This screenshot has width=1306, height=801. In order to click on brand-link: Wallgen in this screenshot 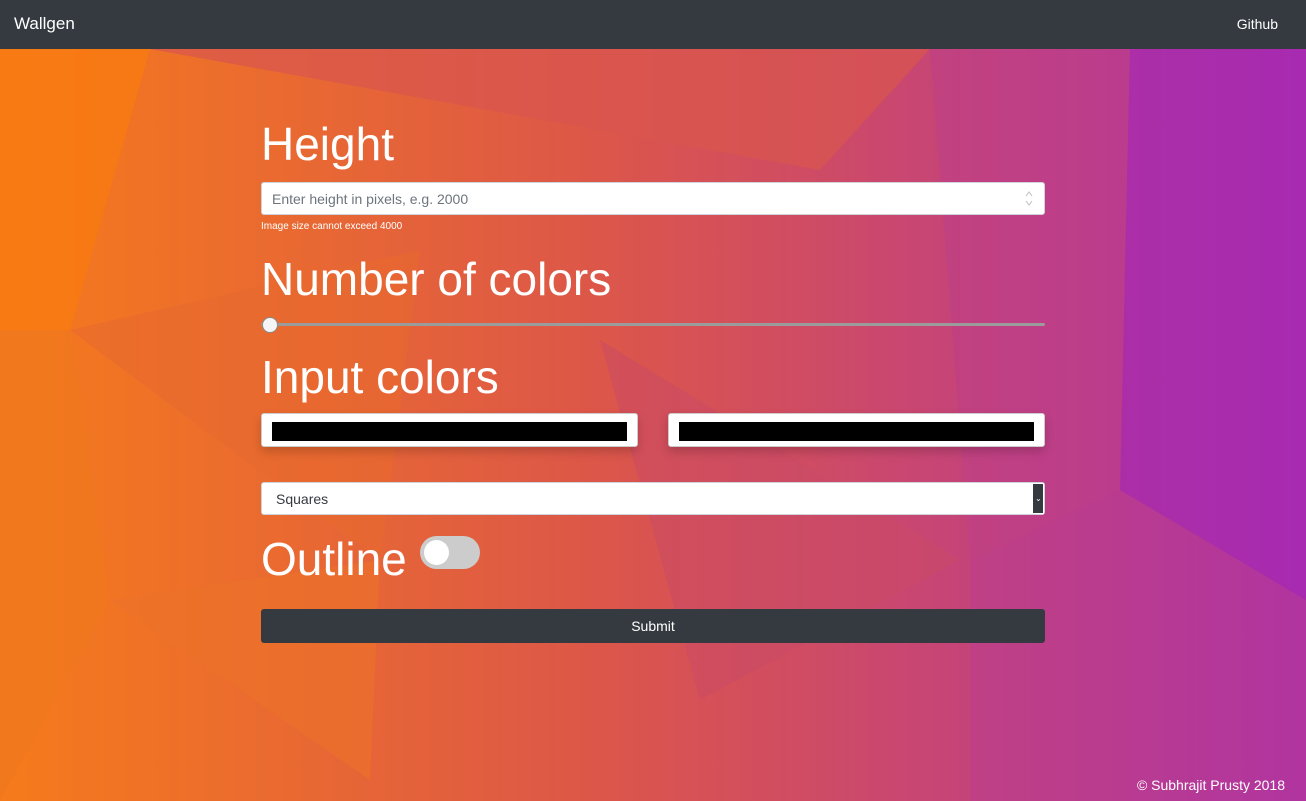, I will do `click(44, 24)`.